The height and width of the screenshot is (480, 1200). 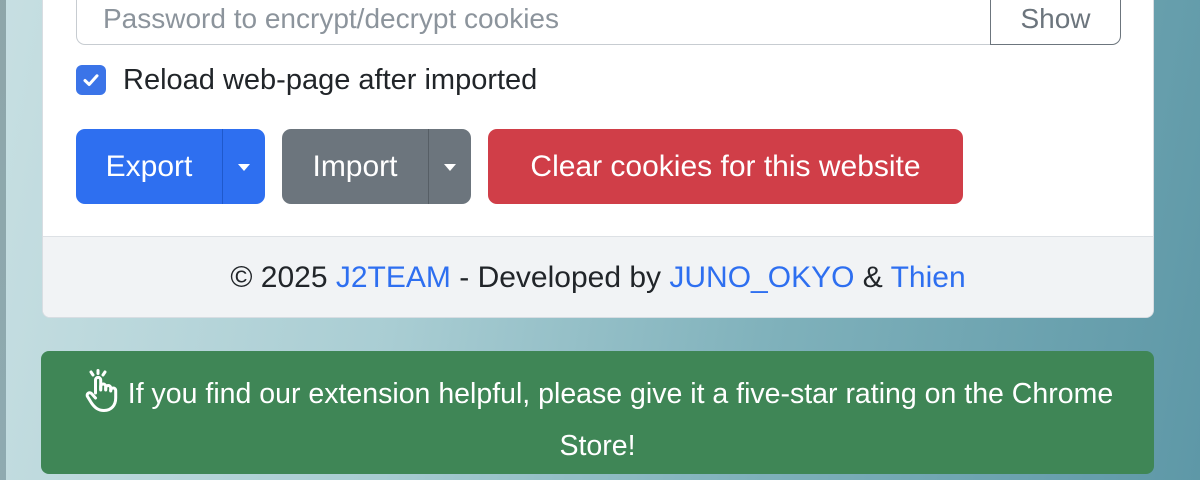 I want to click on import-button: Import, so click(x=355, y=166).